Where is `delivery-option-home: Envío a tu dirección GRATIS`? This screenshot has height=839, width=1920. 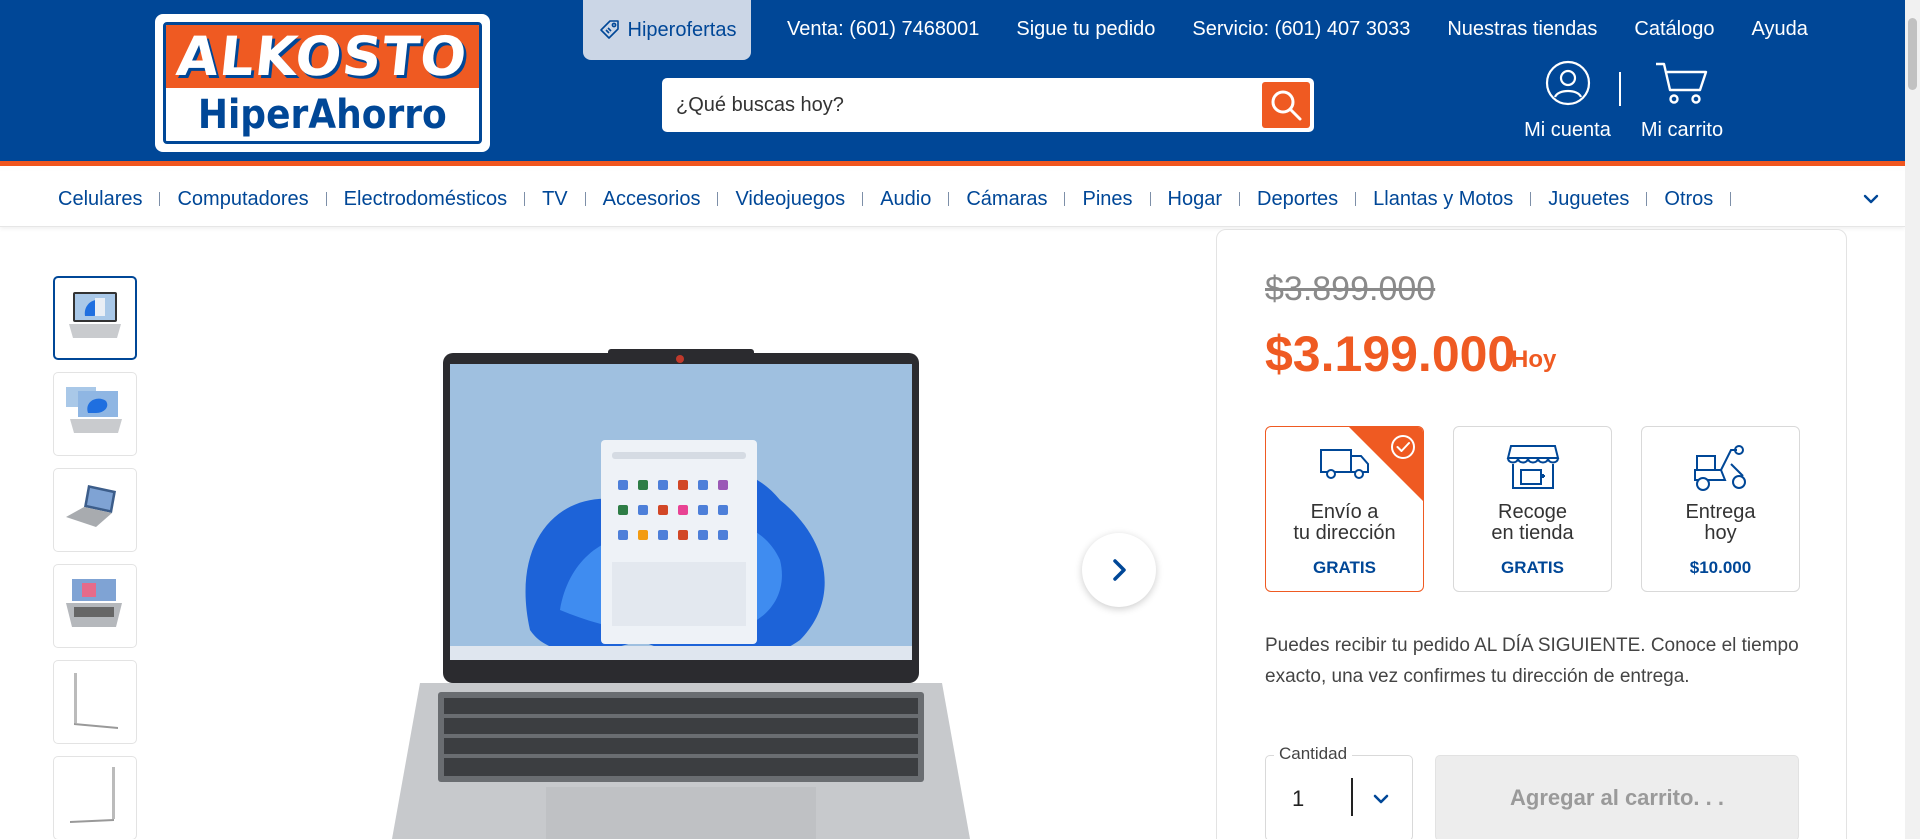
delivery-option-home: Envío a tu dirección GRATIS is located at coordinates (1344, 509).